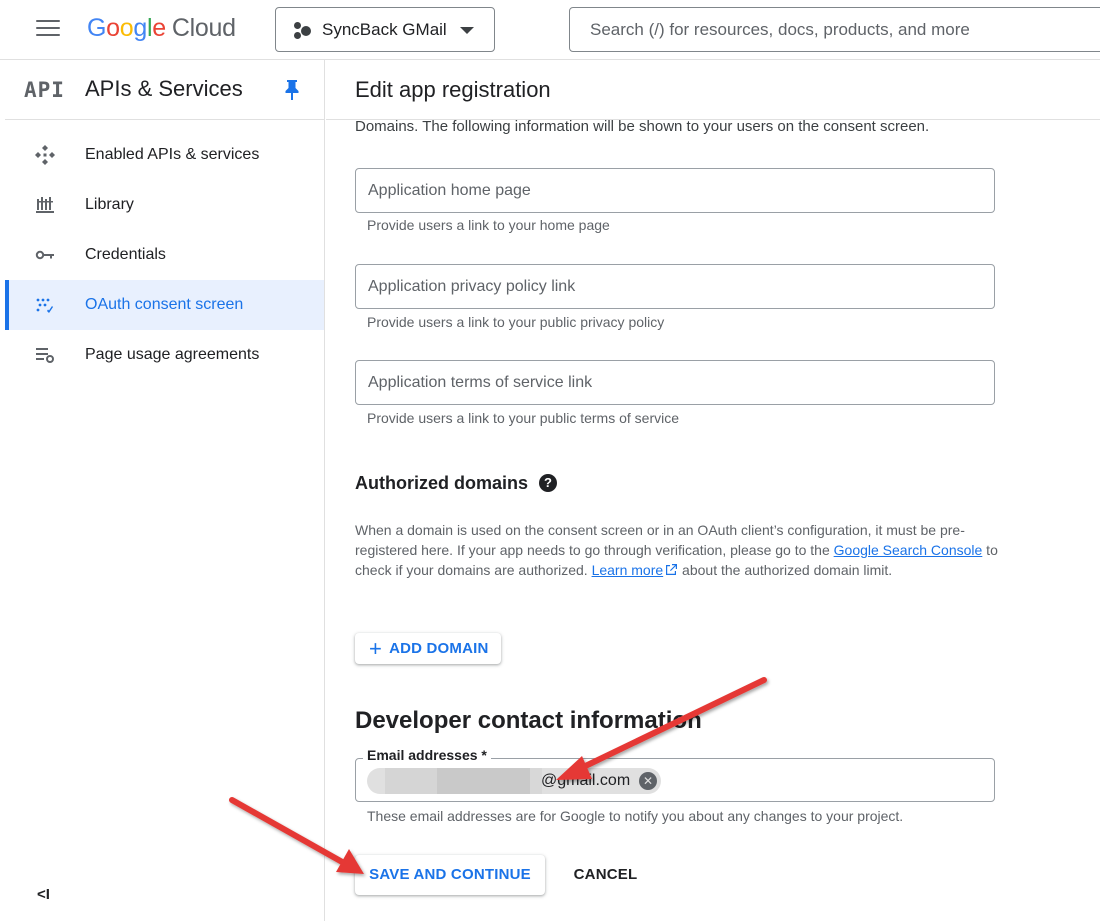 Image resolution: width=1100 pixels, height=921 pixels. Describe the element at coordinates (785, 570) in the screenshot. I see `description-text: about the authorized domain limit.` at that location.